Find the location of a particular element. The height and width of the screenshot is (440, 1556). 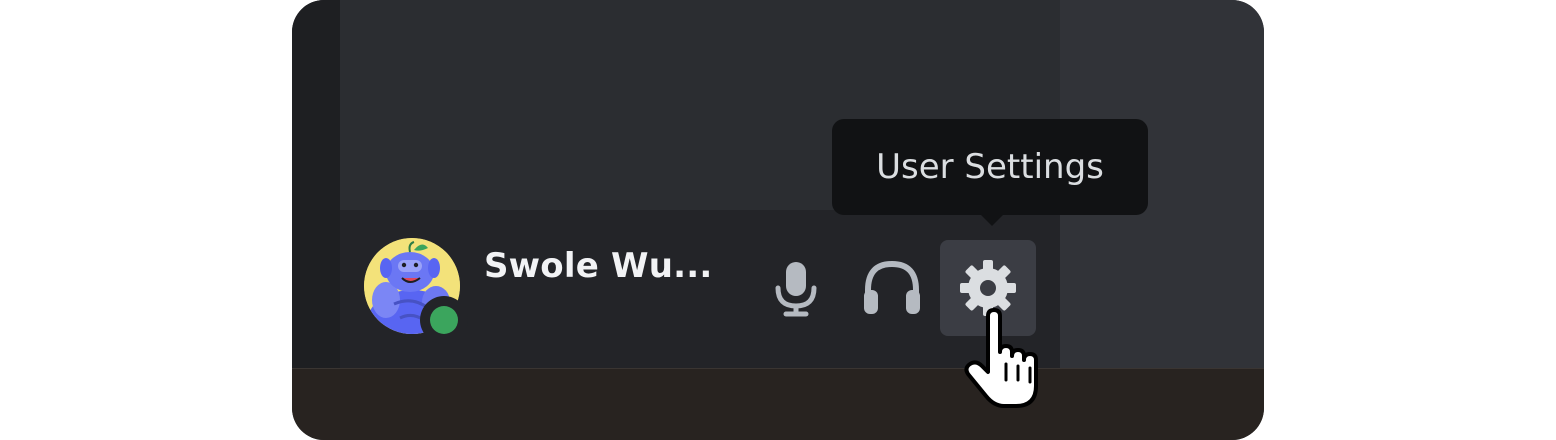

online-status-icon is located at coordinates (444, 320).